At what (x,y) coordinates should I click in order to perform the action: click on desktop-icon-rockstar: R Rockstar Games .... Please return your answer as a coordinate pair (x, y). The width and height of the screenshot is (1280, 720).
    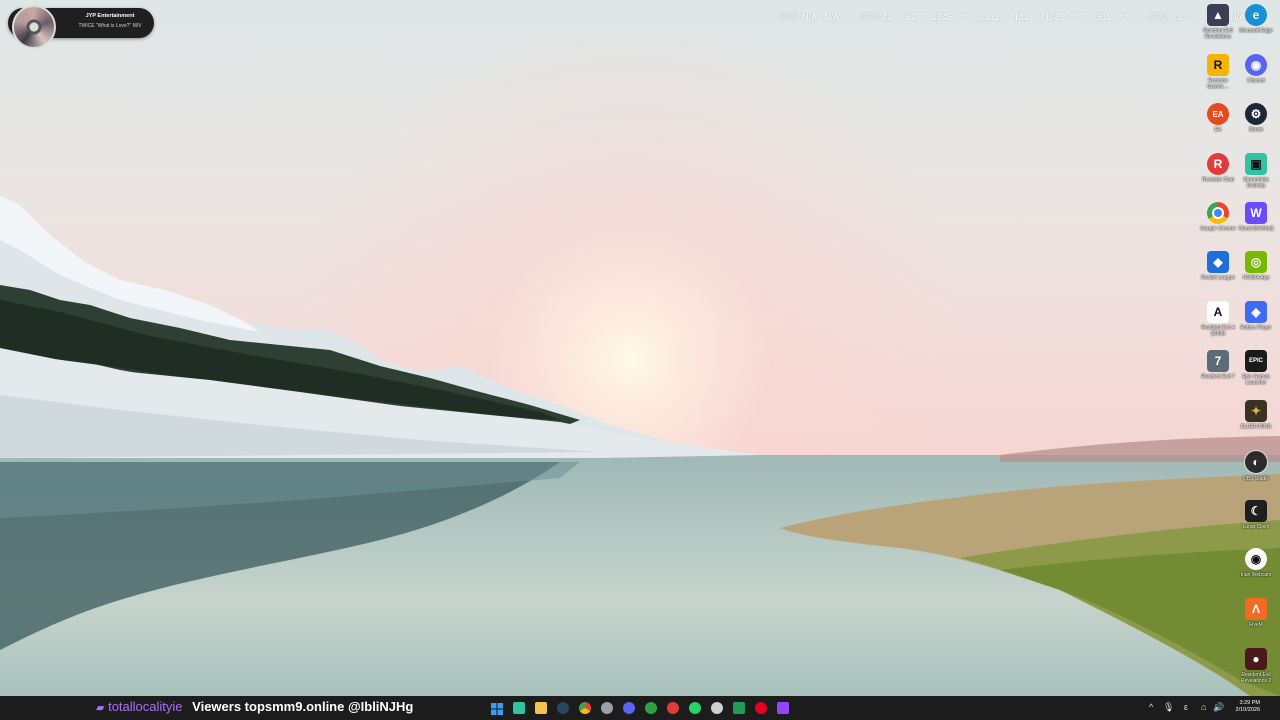
    Looking at the image, I should click on (1218, 72).